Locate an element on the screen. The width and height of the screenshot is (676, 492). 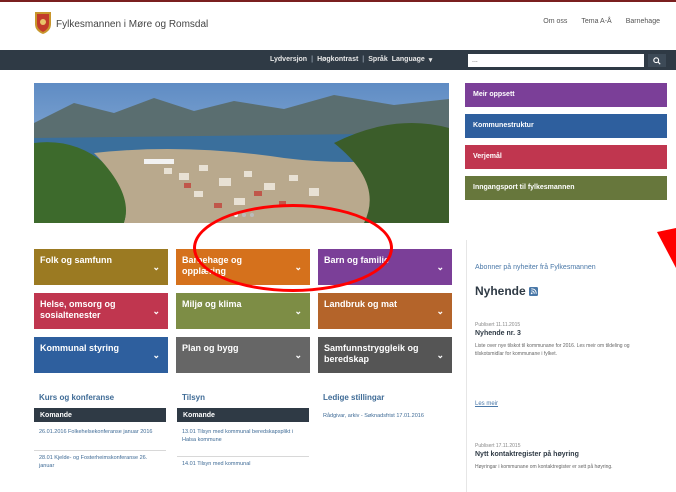
tile-label: Helse, omsorg og sosialtenester is located at coordinates (78, 309).